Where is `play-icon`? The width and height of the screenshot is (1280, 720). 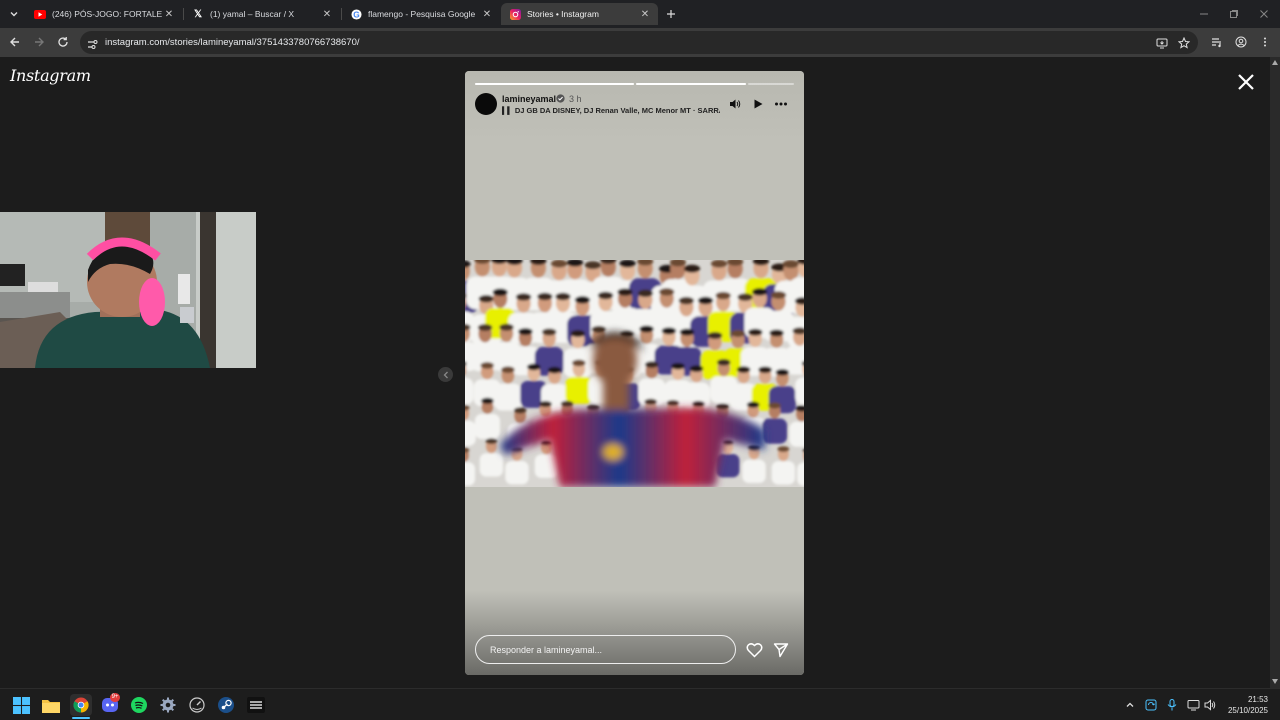 play-icon is located at coordinates (758, 104).